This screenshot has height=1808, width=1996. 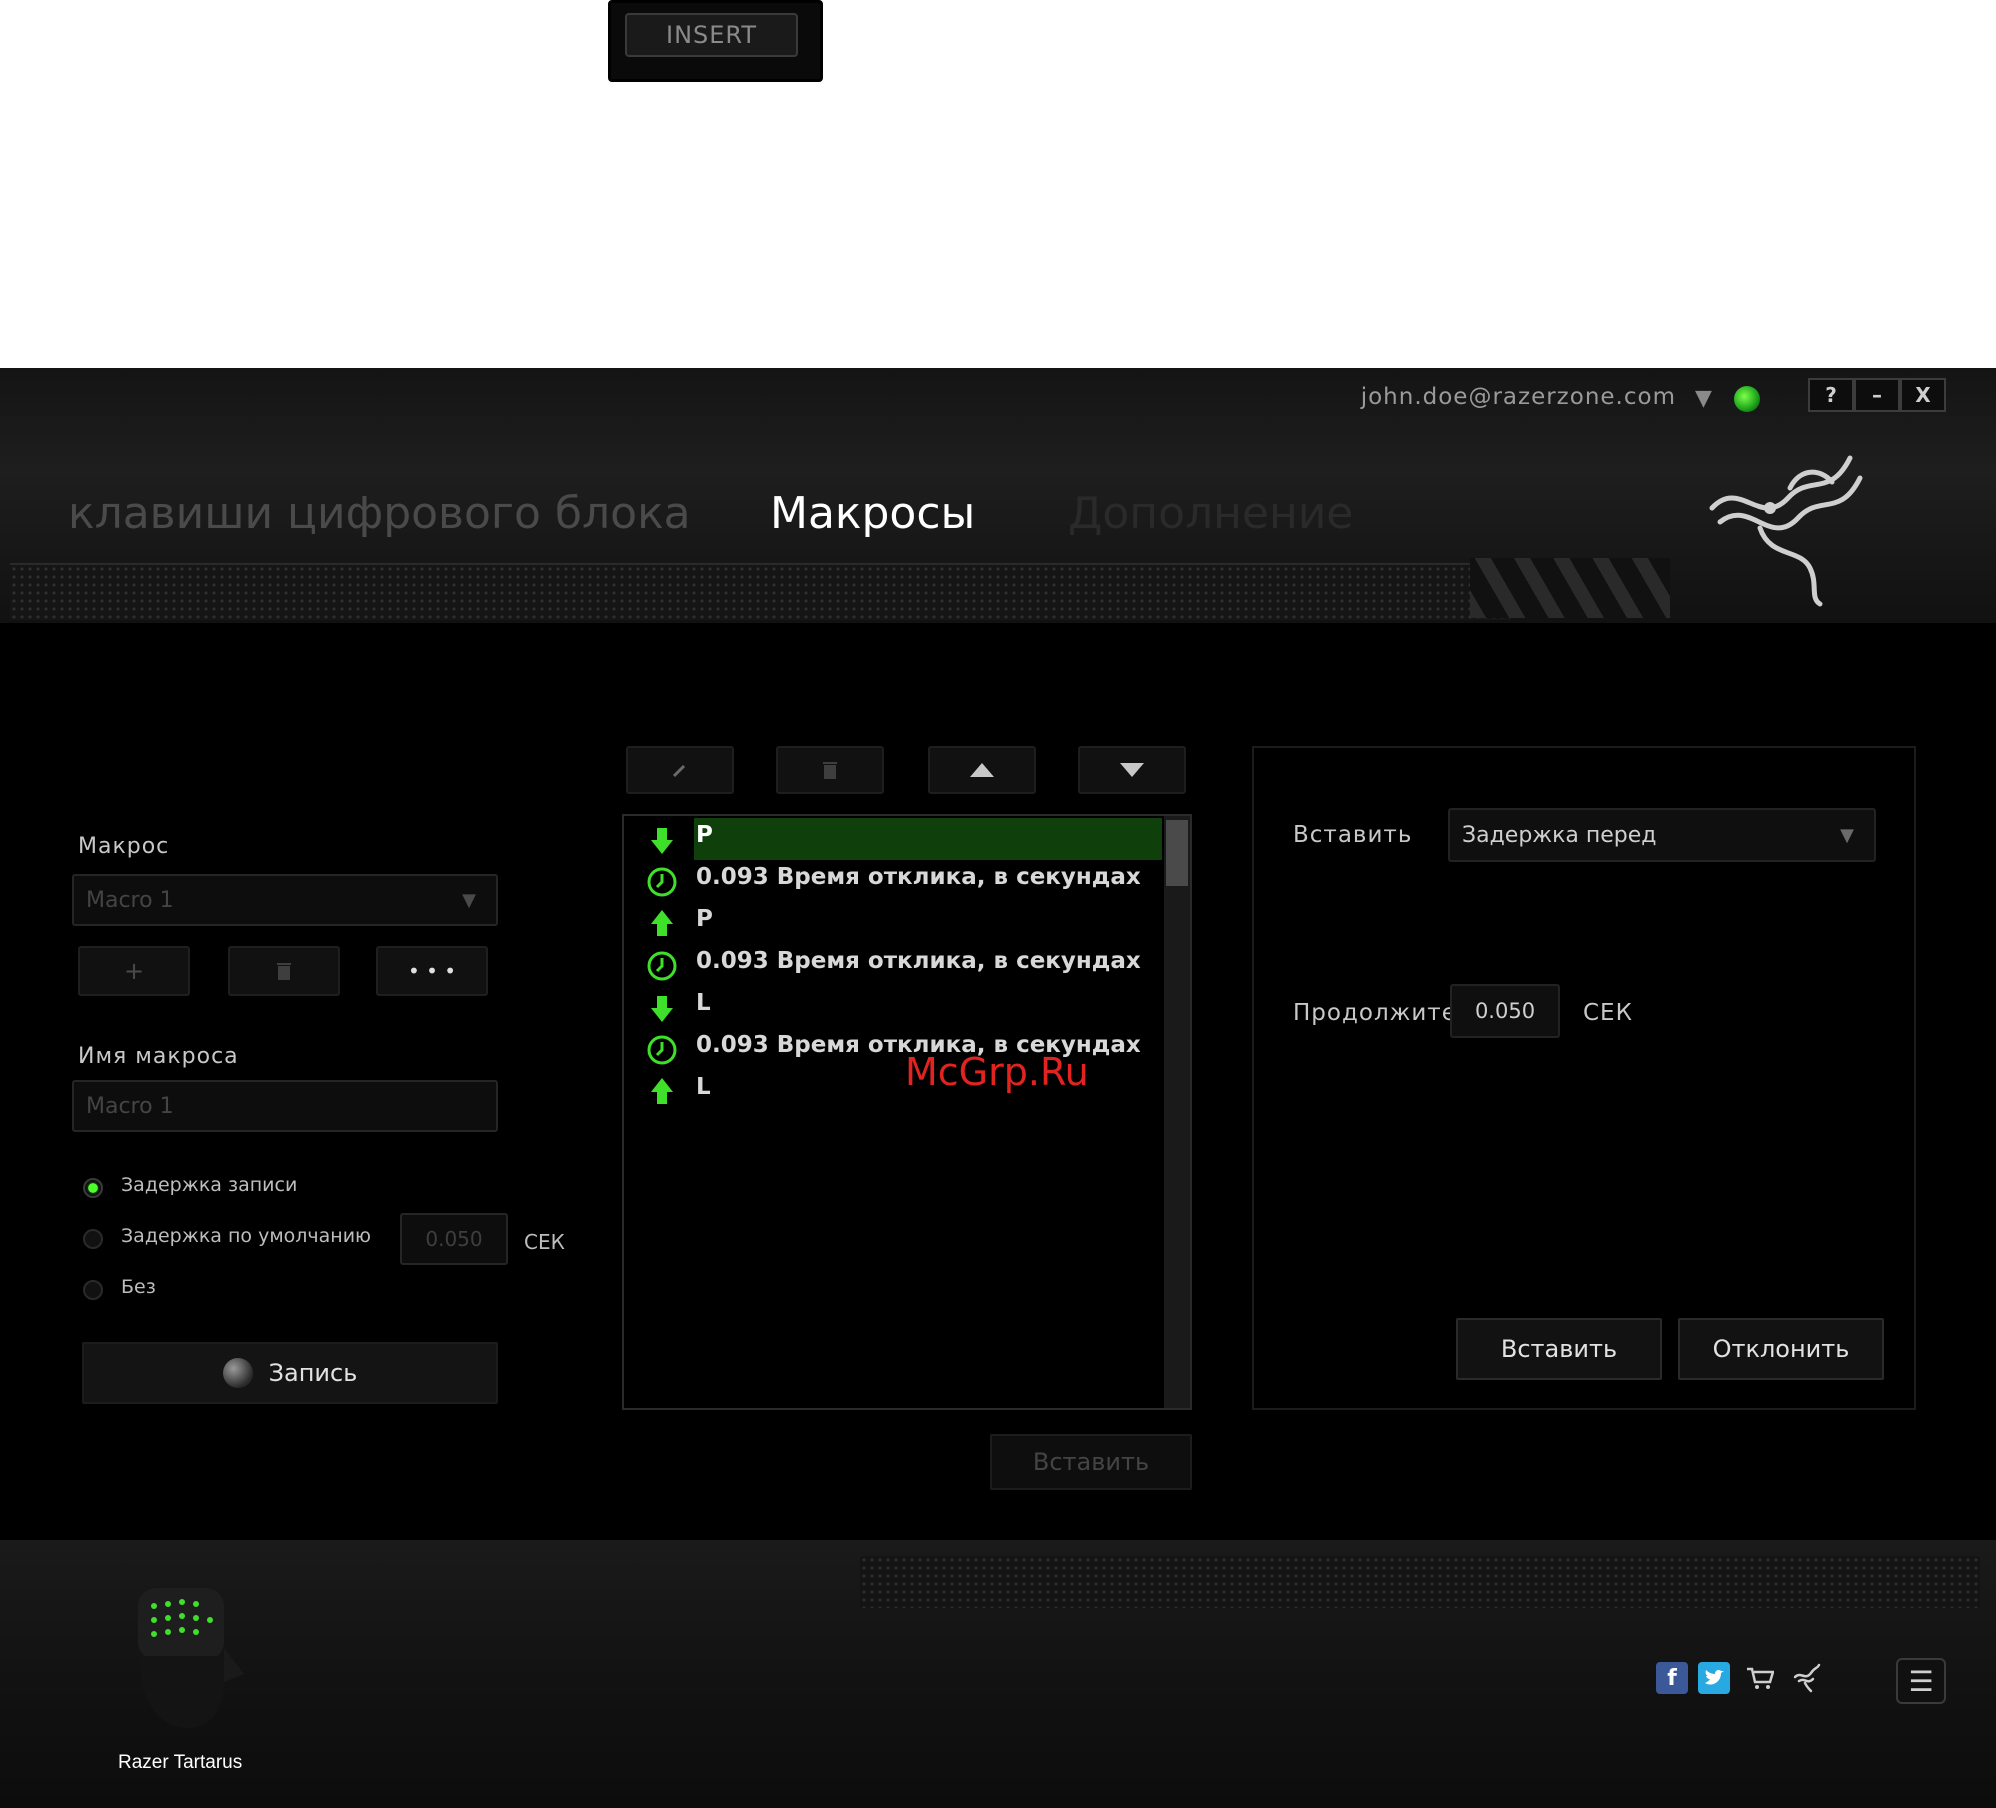 I want to click on edit-button, so click(x=680, y=770).